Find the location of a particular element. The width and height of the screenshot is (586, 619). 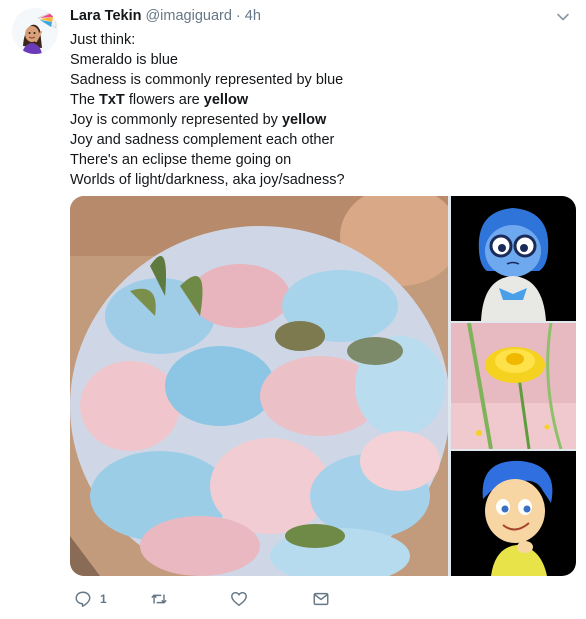

tweet-text-fragment: Just think: is located at coordinates (103, 40).